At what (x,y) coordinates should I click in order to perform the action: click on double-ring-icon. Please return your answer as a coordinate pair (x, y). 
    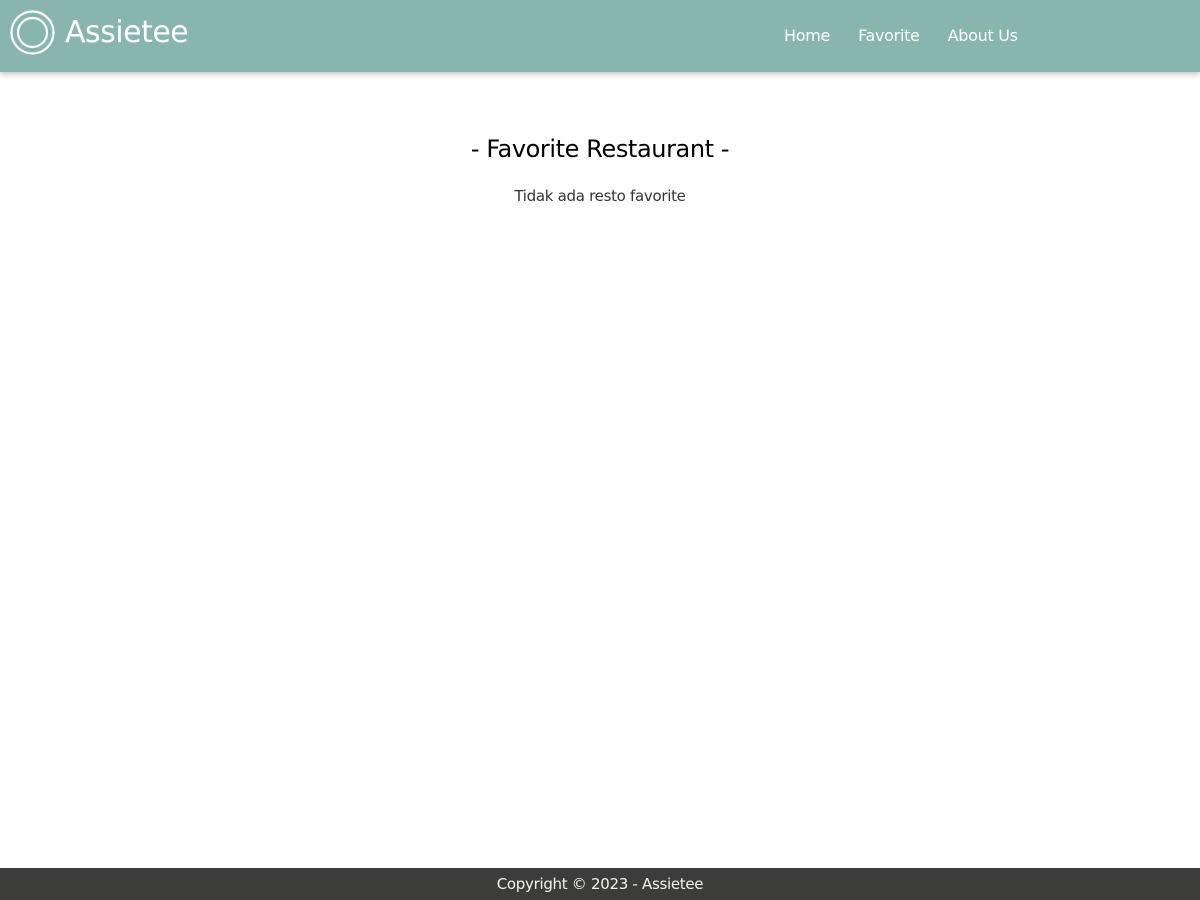
    Looking at the image, I should click on (32, 32).